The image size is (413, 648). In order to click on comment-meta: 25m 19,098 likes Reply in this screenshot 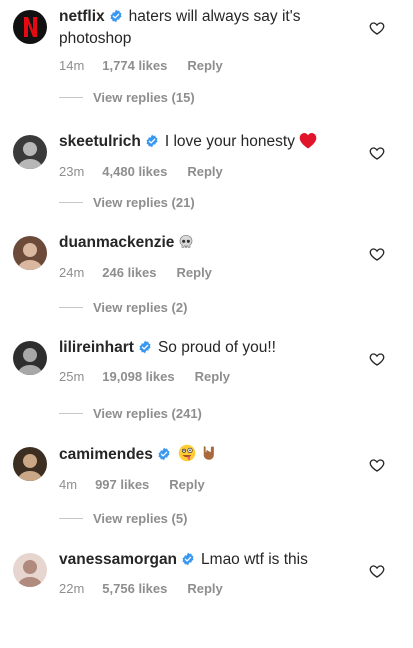, I will do `click(209, 377)`.